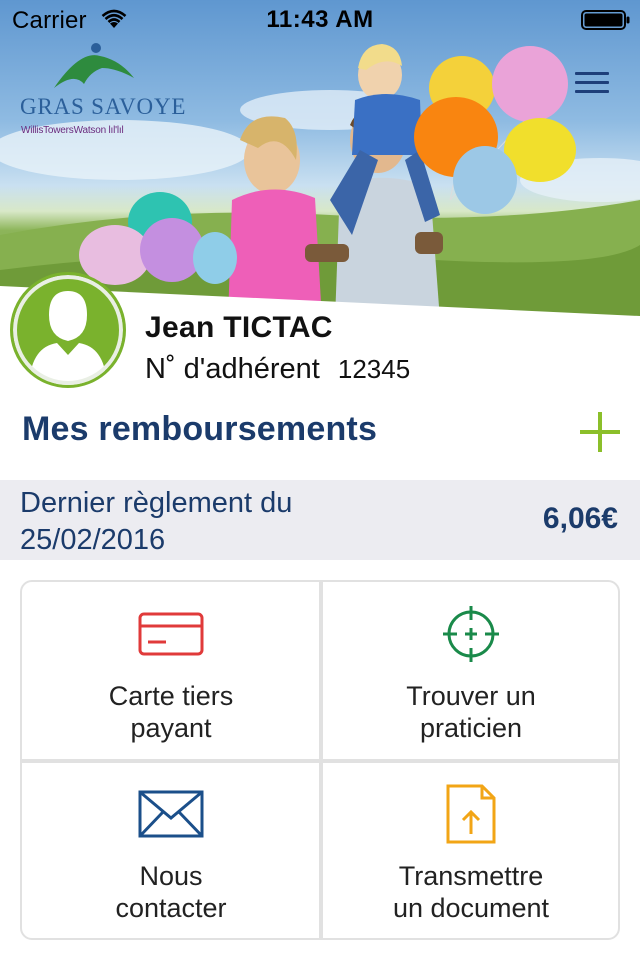 The image size is (640, 960). I want to click on last-payment-row: Dernier règlement du 25/02/2016 6,06€, so click(320, 520).